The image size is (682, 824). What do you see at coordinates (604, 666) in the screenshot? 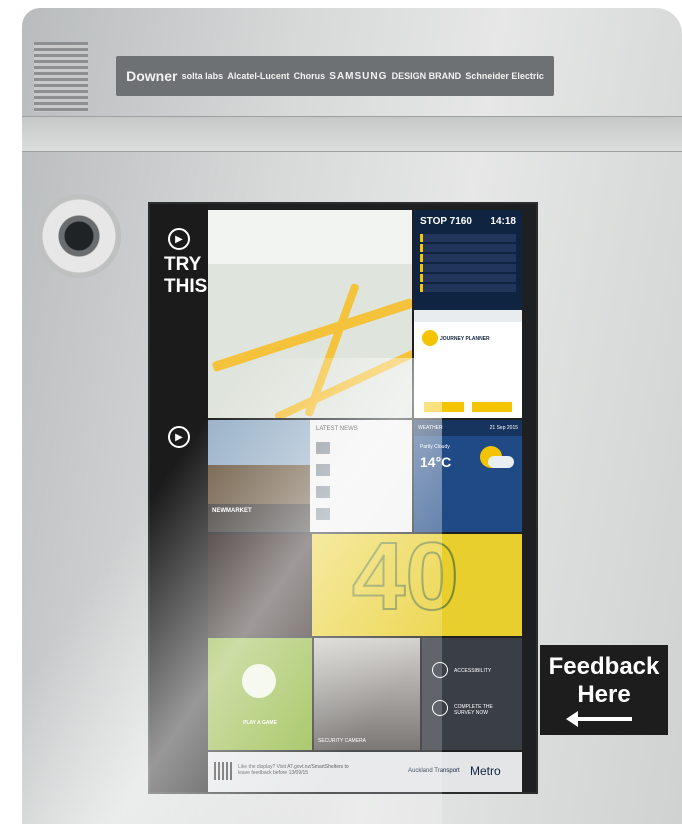
I see `feedback-line1: Feedback` at bounding box center [604, 666].